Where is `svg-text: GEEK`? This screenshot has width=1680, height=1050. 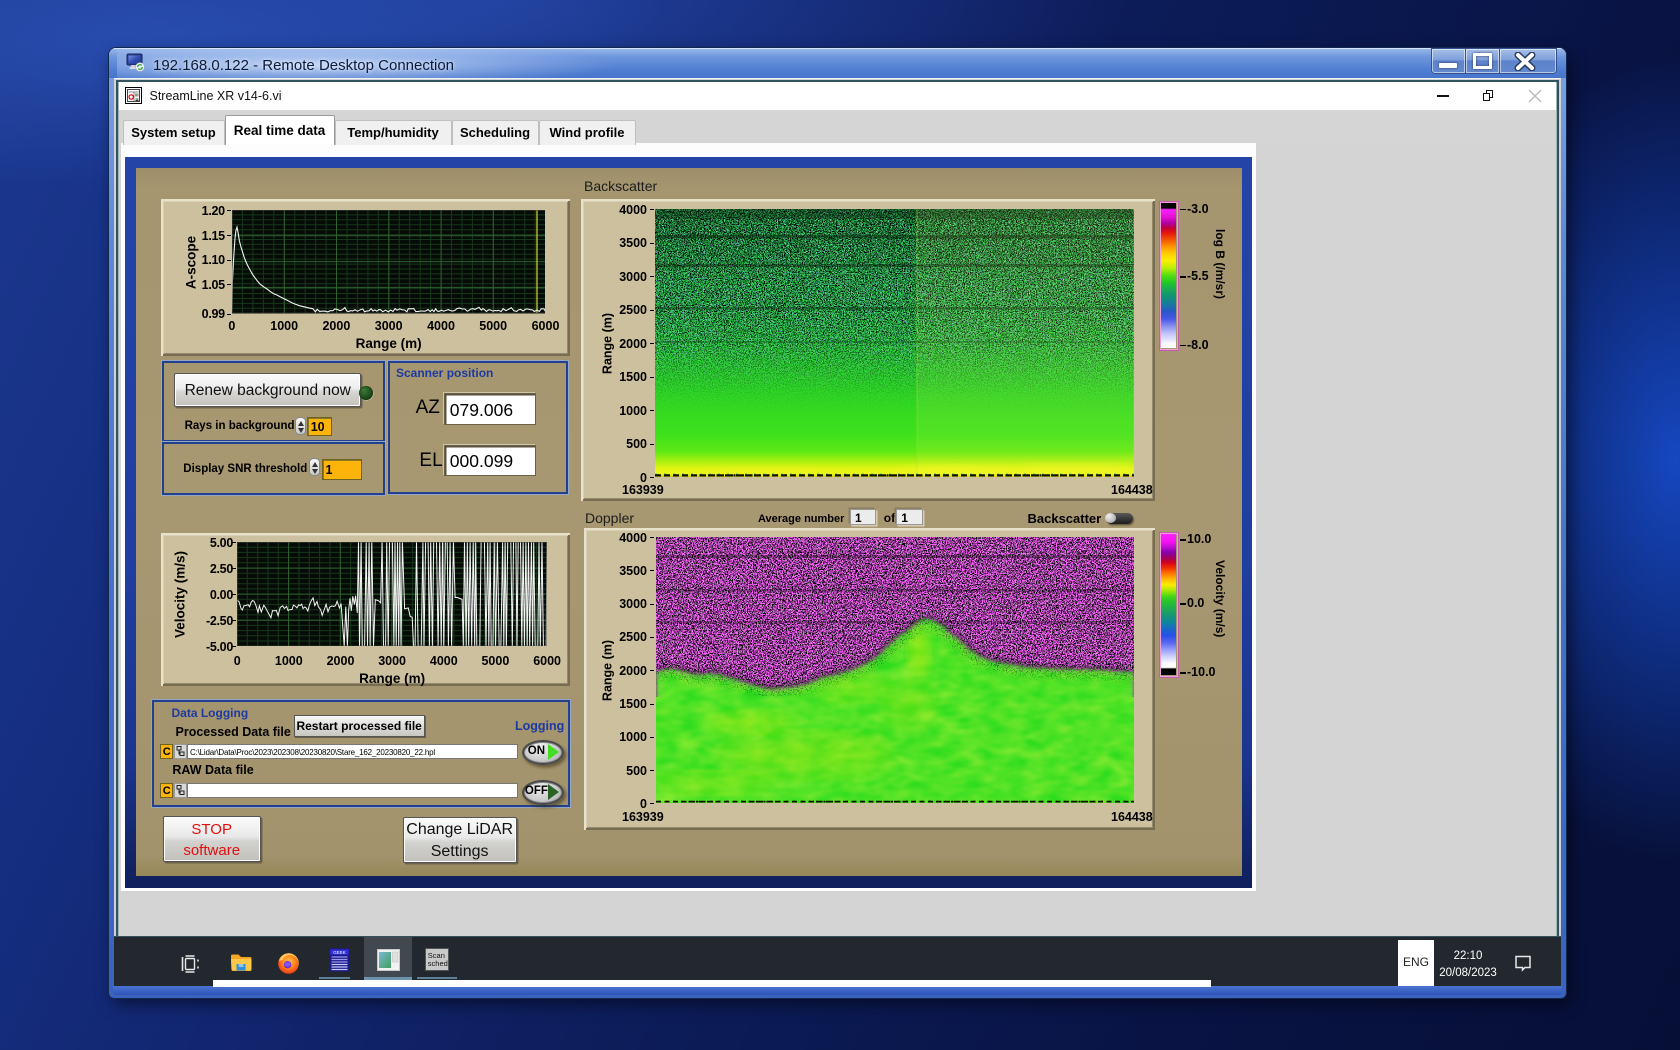 svg-text: GEEK is located at coordinates (339, 951).